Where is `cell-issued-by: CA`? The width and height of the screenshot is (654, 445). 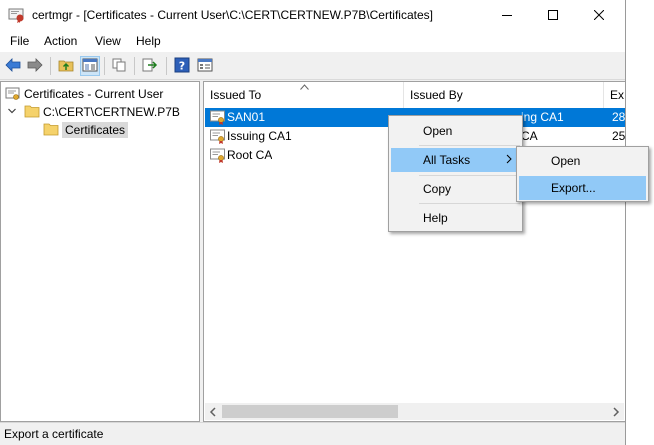 cell-issued-by: CA is located at coordinates (529, 136).